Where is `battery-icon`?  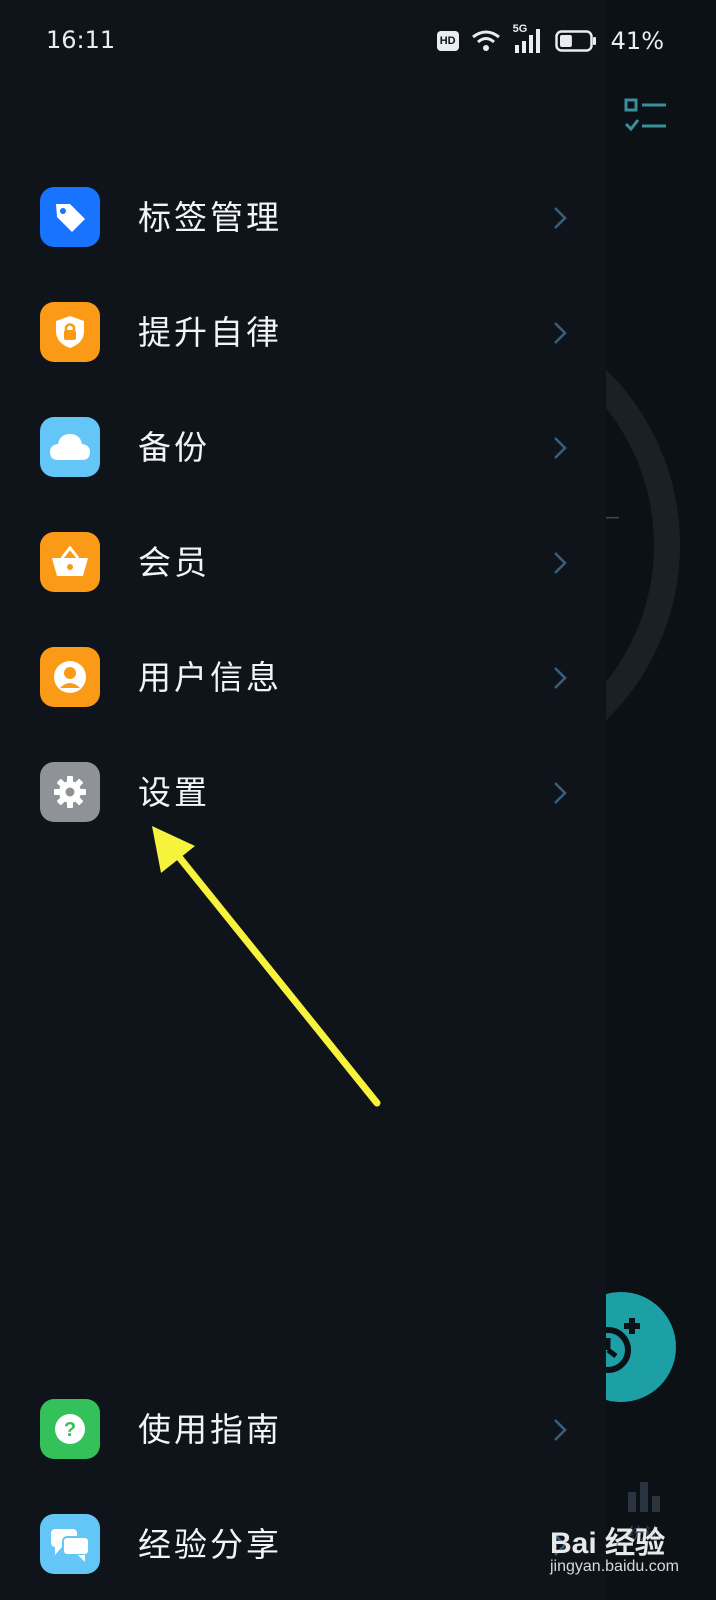 battery-icon is located at coordinates (575, 41).